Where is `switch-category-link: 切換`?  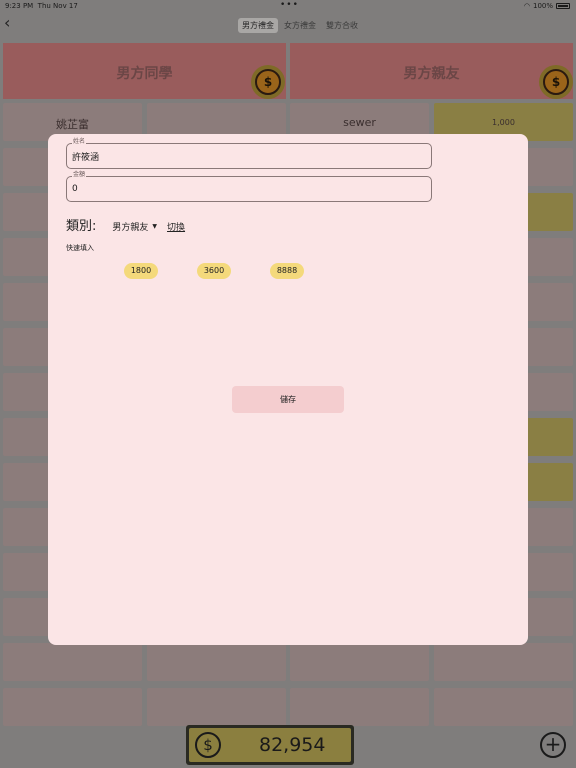
switch-category-link: 切換 is located at coordinates (176, 226).